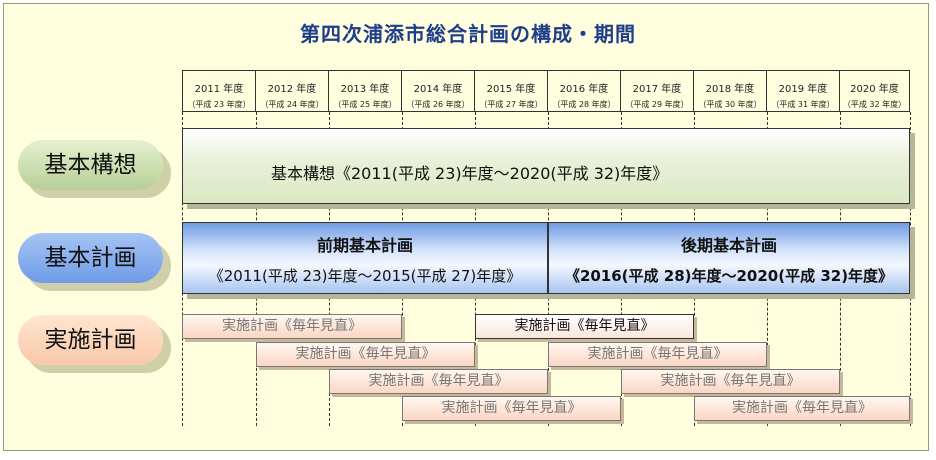 Image resolution: width=936 pixels, height=460 pixels. I want to click on zenki-plan-period: 《2011(平成 23)年度～2015(平成 27)年度》, so click(365, 276).